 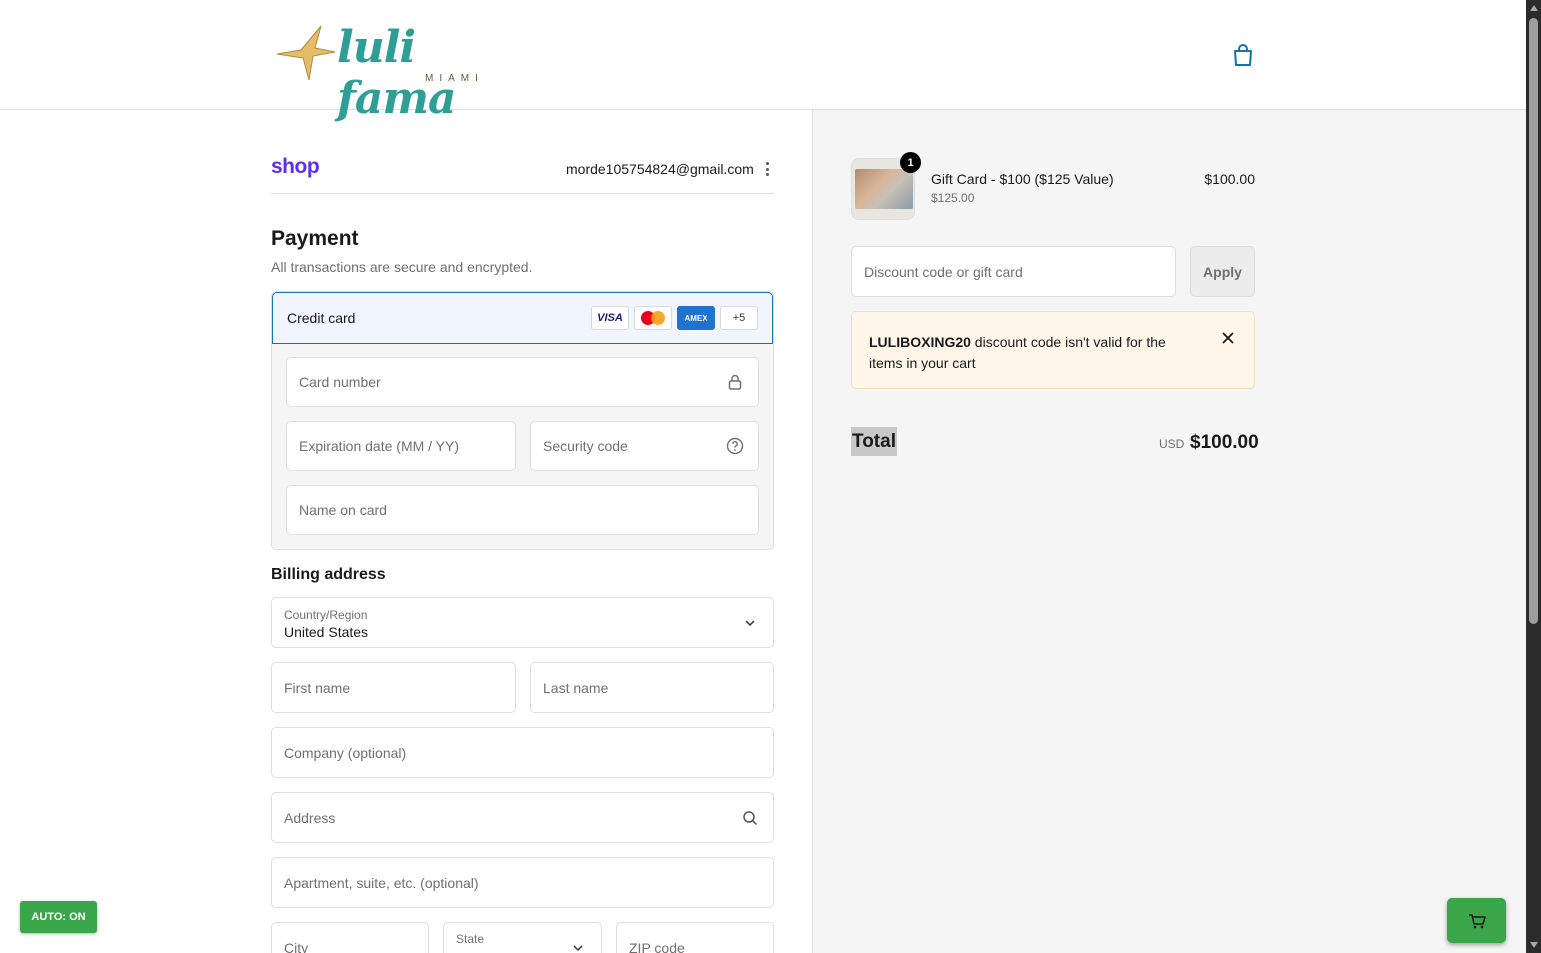 What do you see at coordinates (381, 882) in the screenshot?
I see `apartment-placeholder: Apartment, suite, etc. (optional)` at bounding box center [381, 882].